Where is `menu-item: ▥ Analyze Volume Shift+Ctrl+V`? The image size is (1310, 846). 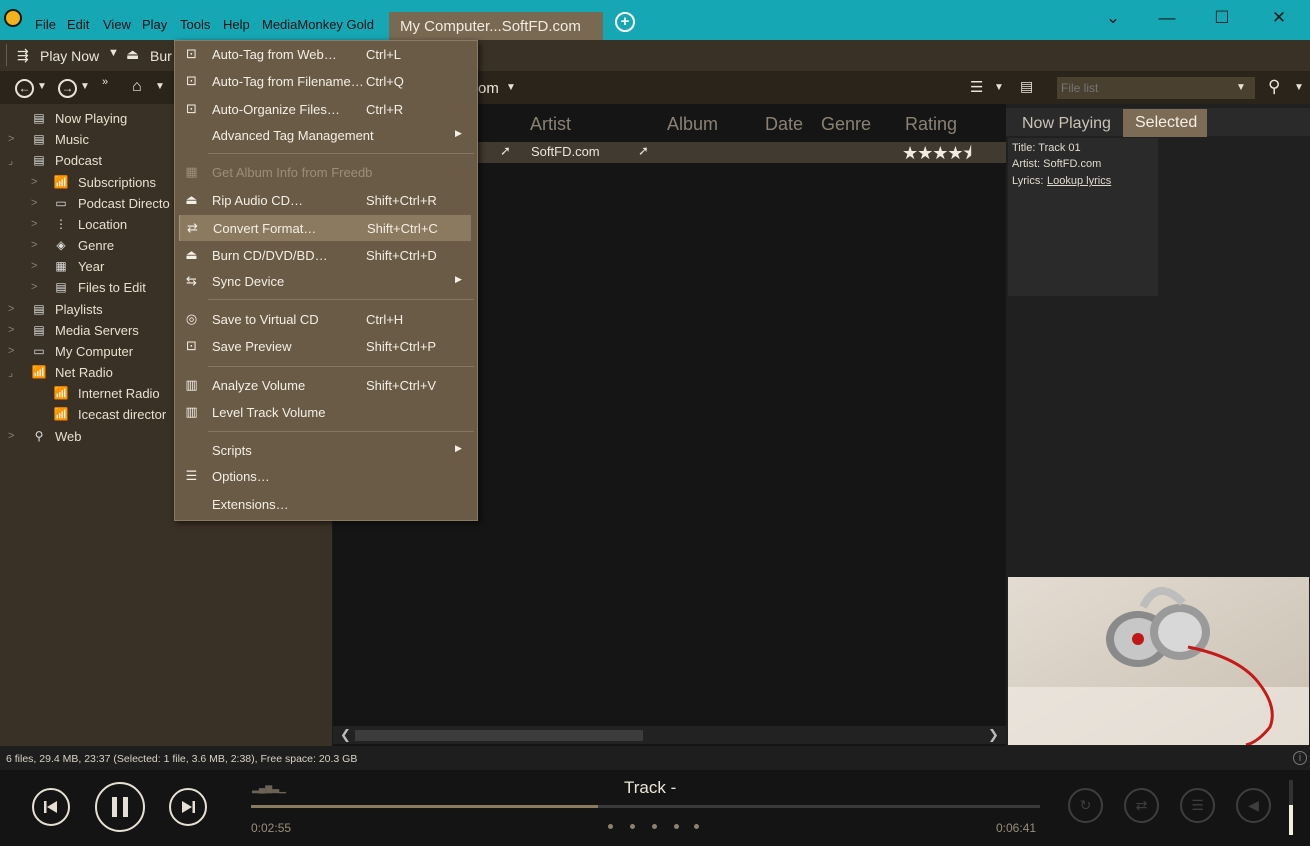
menu-item: ▥ Analyze Volume Shift+Ctrl+V is located at coordinates (326, 385).